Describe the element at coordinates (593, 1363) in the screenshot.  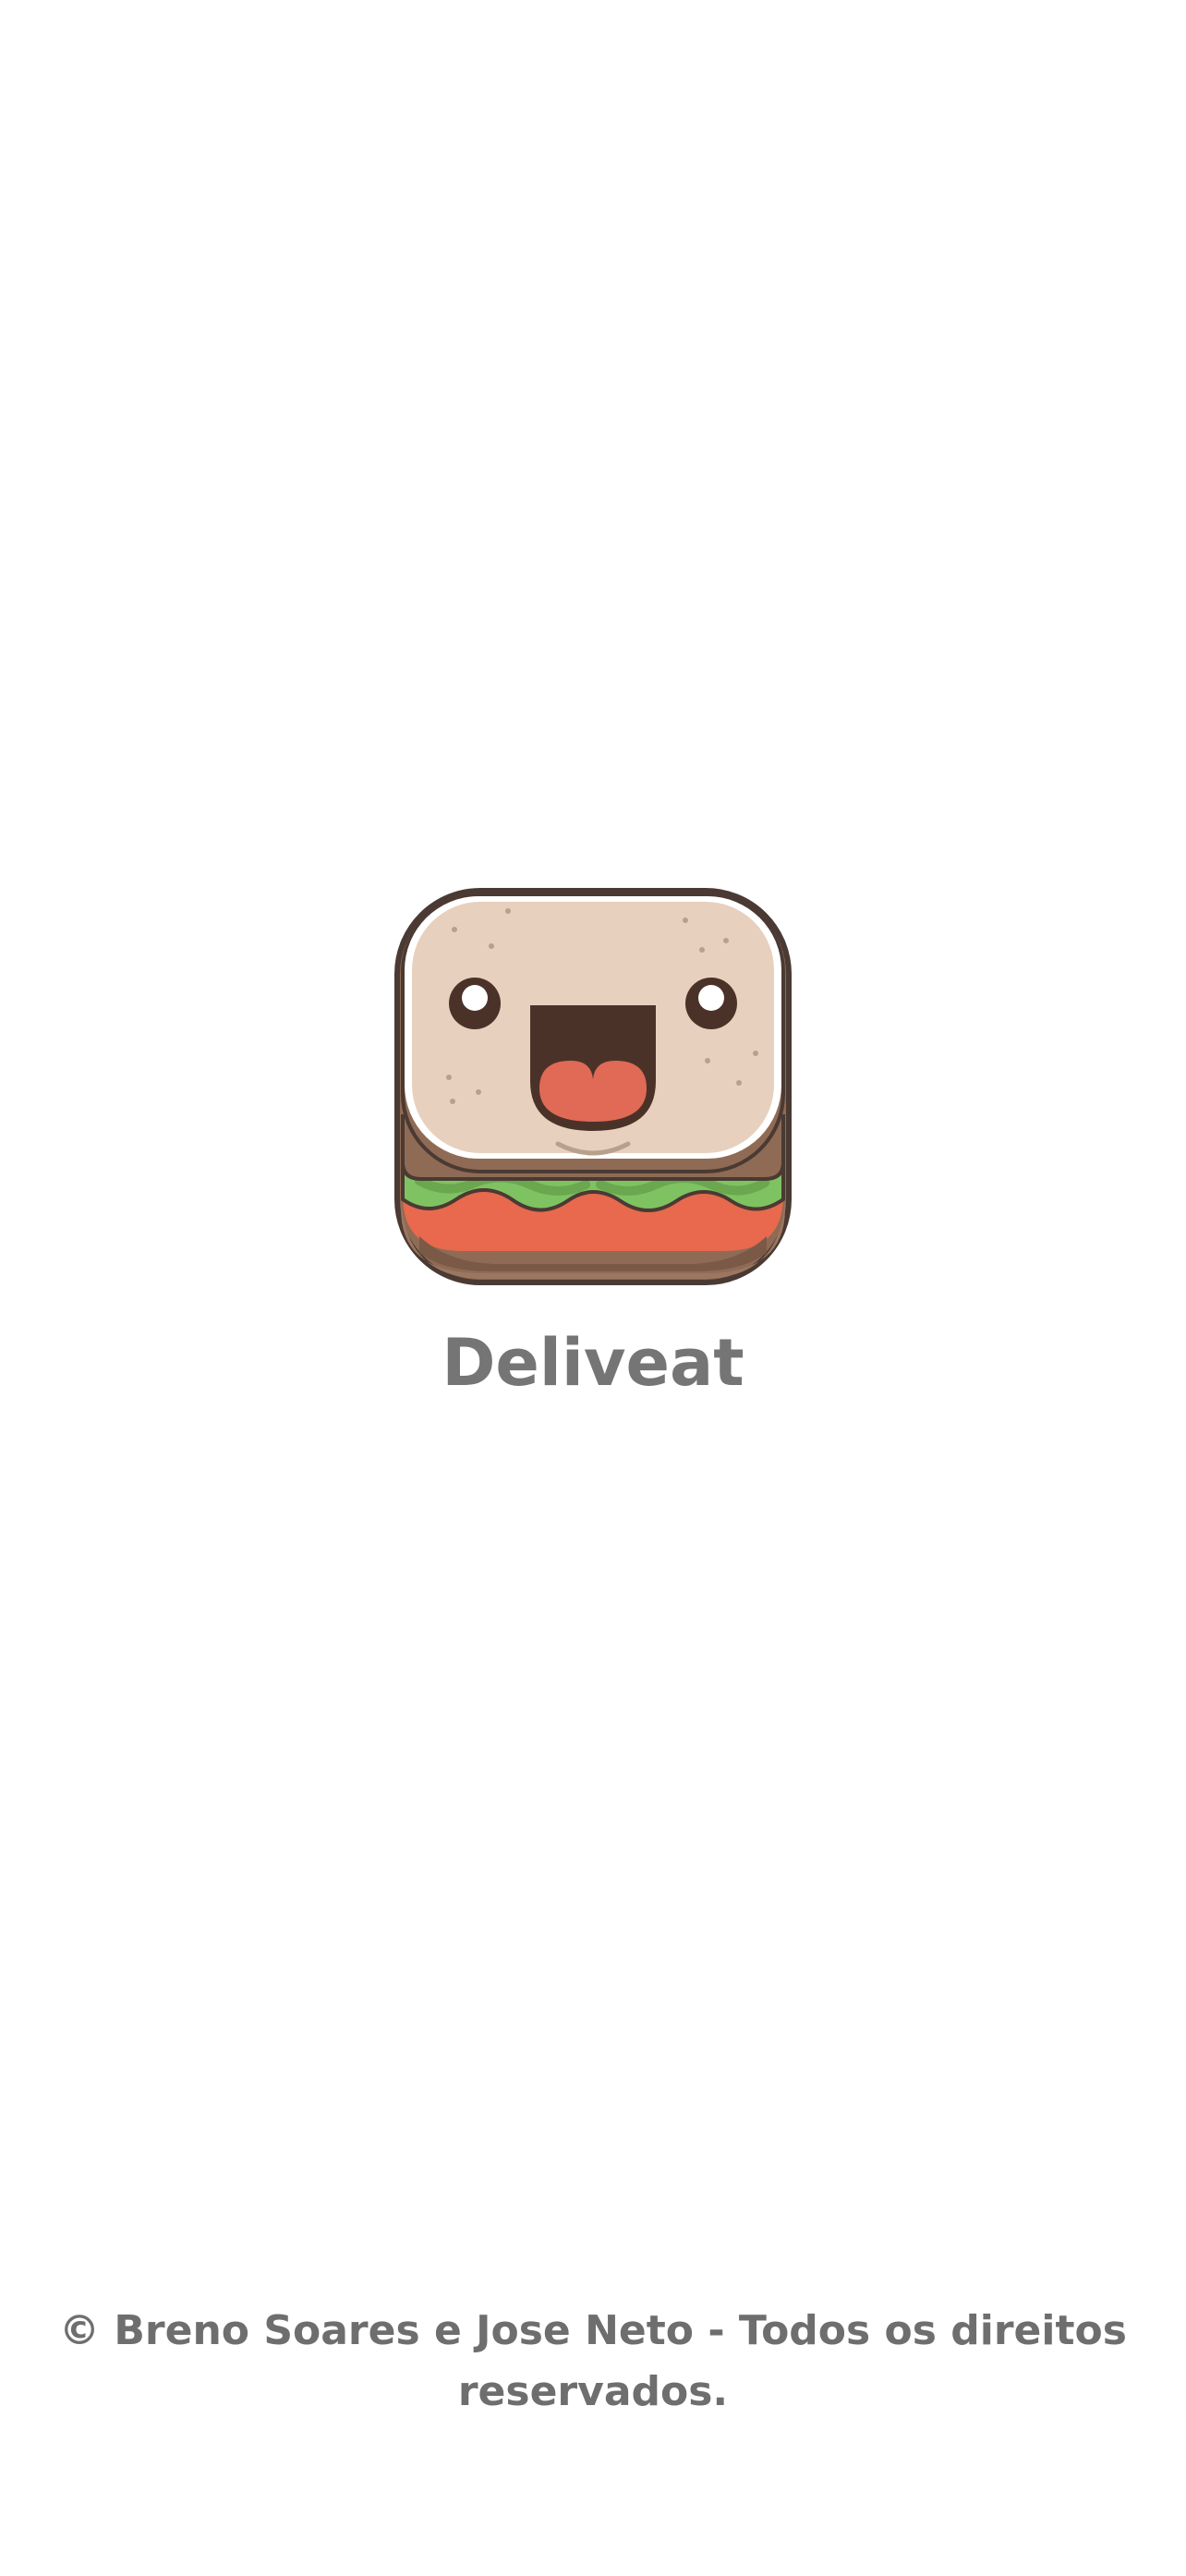
I see `app-name: Deliveat` at that location.